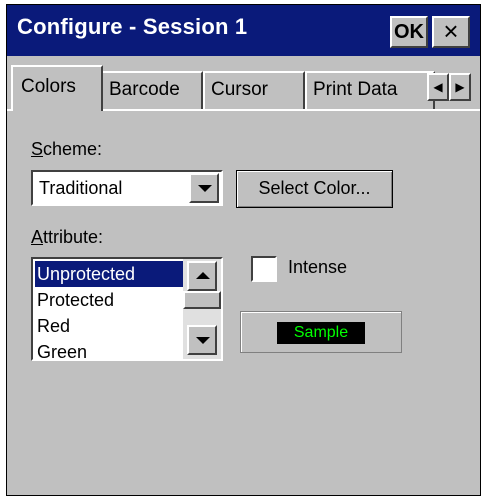  What do you see at coordinates (48, 86) in the screenshot?
I see `tab-colors-label: Colors` at bounding box center [48, 86].